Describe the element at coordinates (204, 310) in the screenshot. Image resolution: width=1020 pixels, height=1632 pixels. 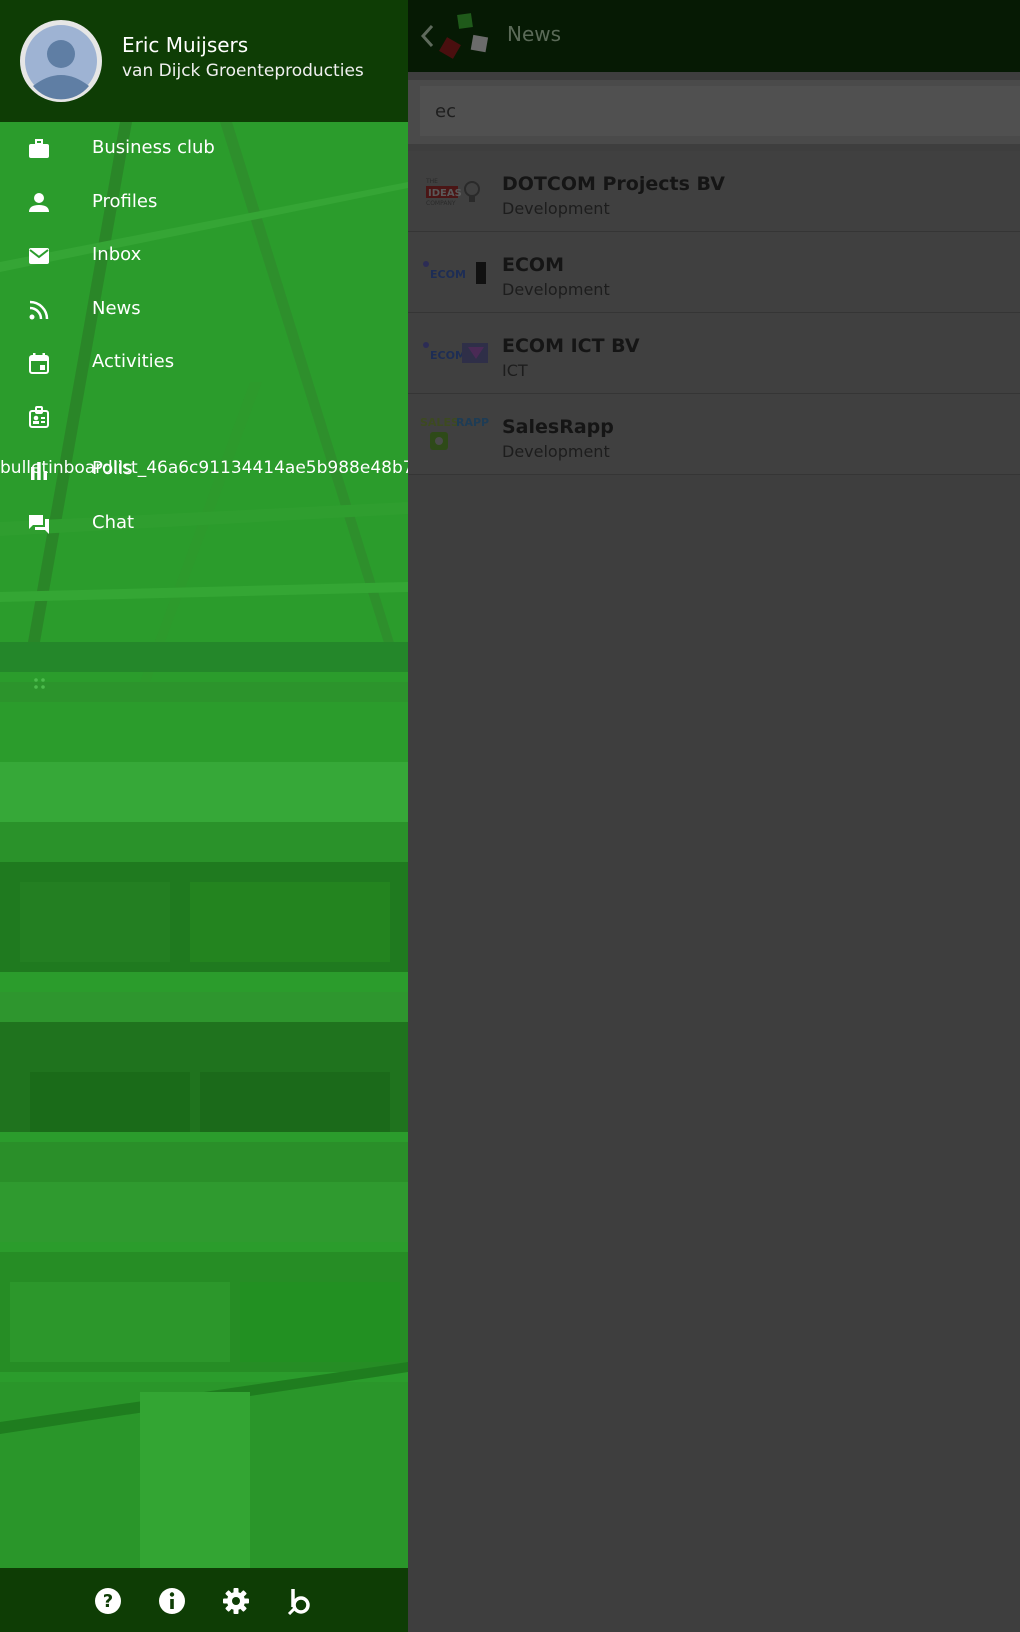
I see `menu-item-news: News` at that location.